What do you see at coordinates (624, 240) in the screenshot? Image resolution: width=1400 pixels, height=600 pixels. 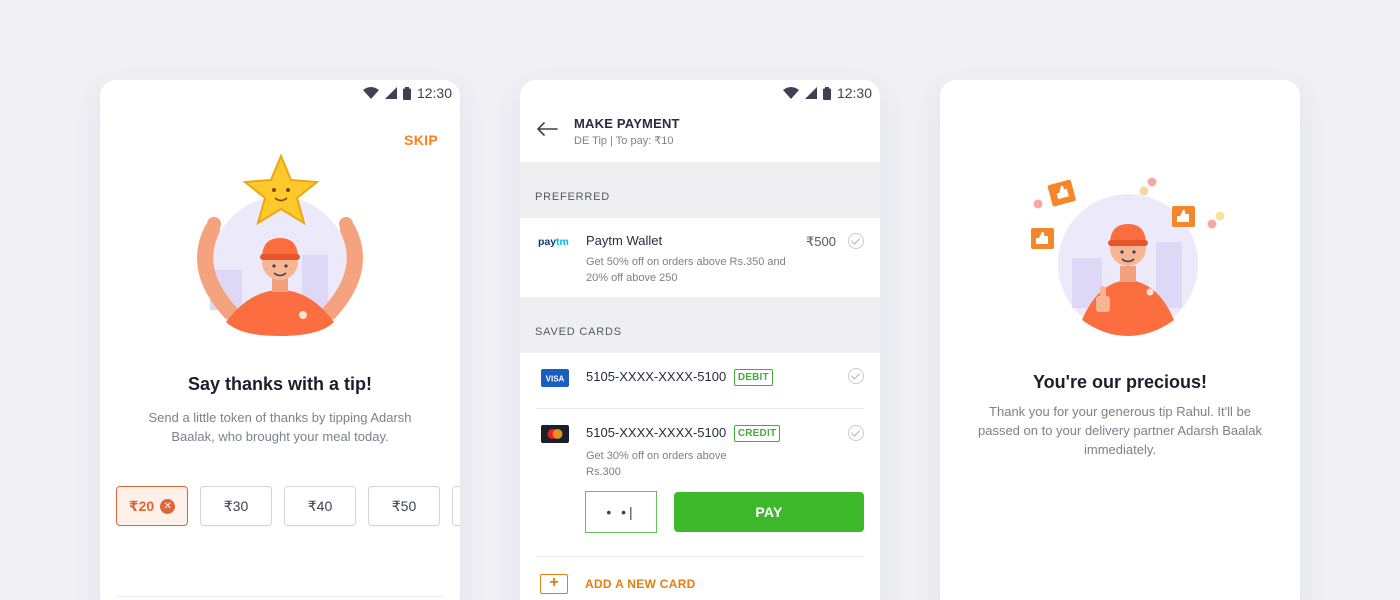 I see `wallet-name: Paytm Wallet` at bounding box center [624, 240].